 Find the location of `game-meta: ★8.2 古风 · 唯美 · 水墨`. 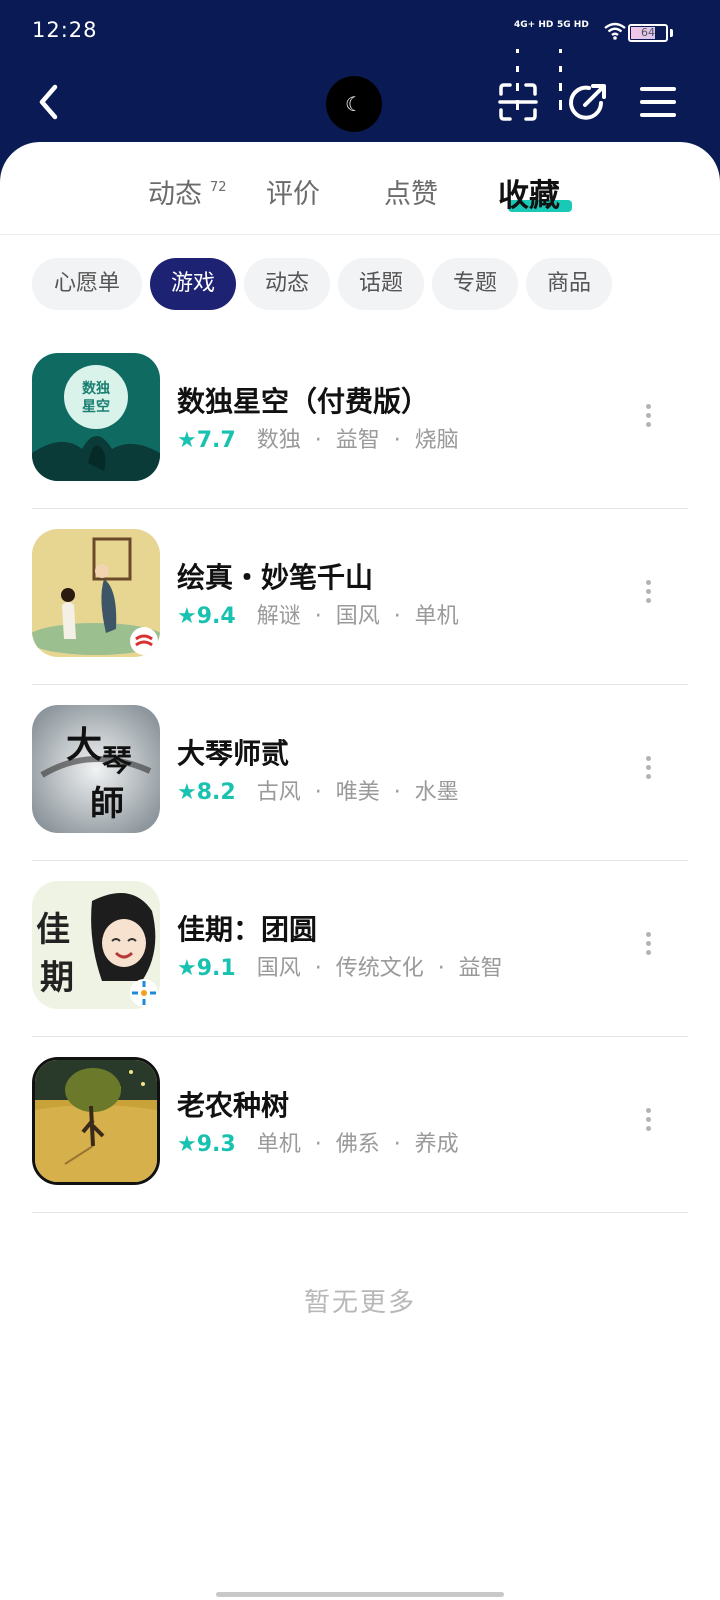

game-meta: ★8.2 古风 · 唯美 · 水墨 is located at coordinates (318, 792).